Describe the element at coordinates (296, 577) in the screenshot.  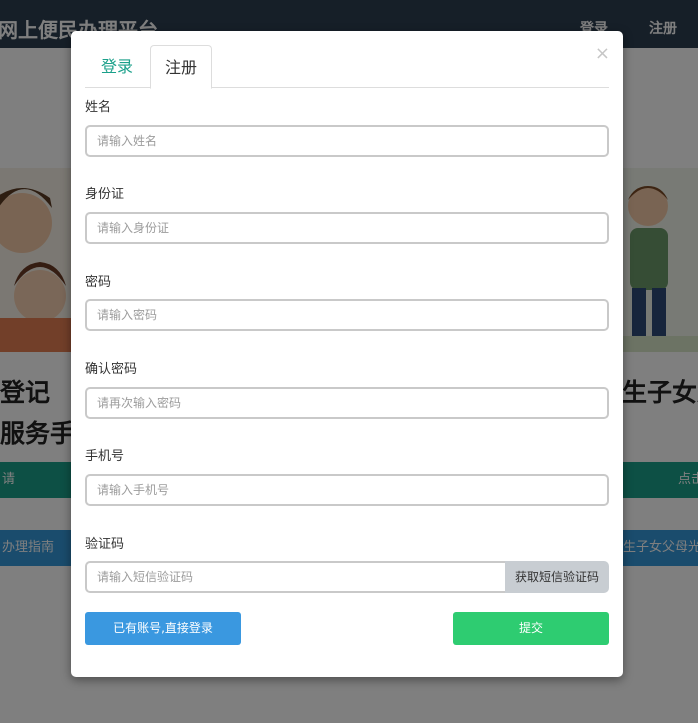
I see `sms-code-input` at that location.